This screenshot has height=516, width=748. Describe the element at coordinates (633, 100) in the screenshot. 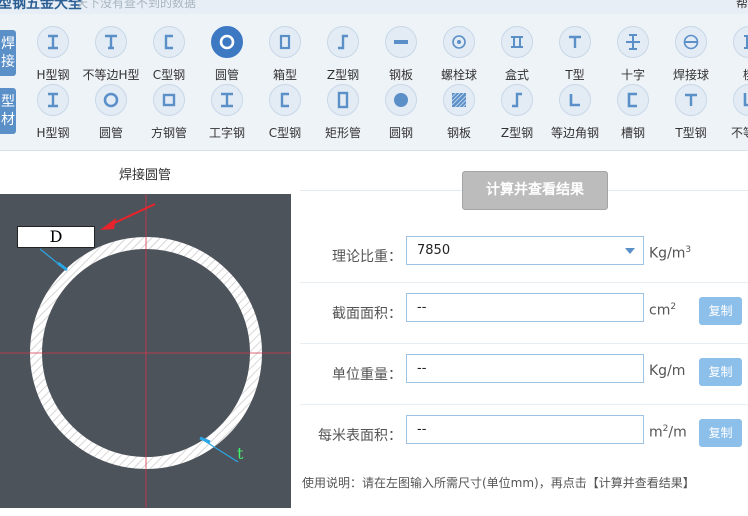

I see `channel-icon` at that location.